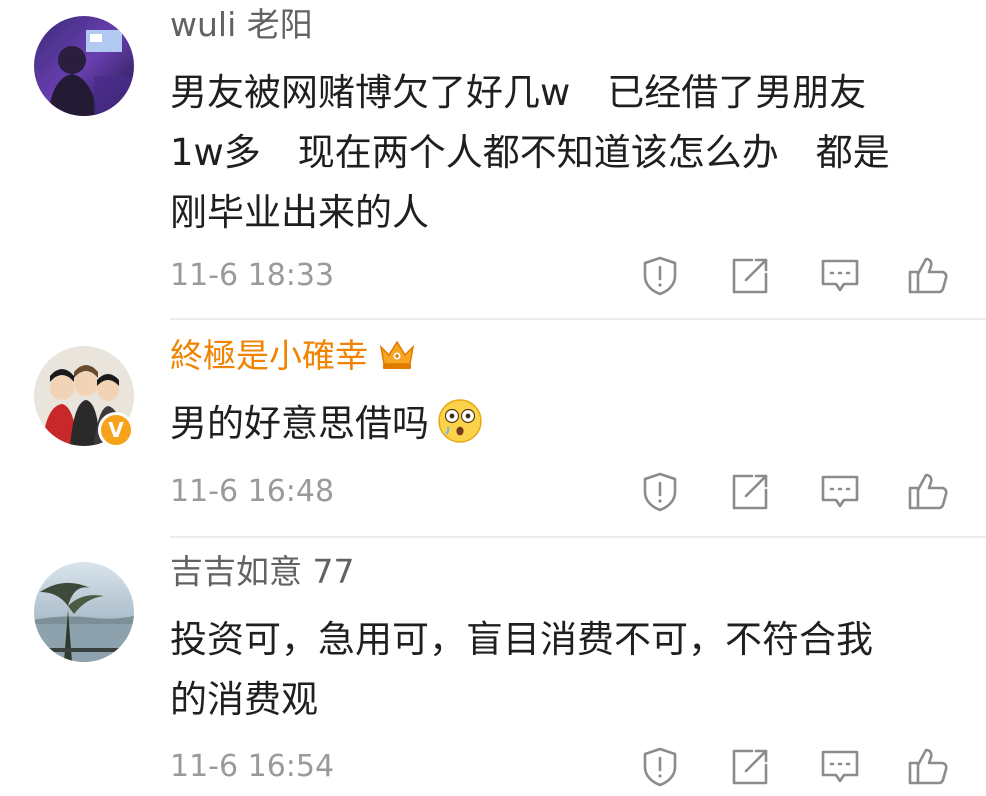 The width and height of the screenshot is (986, 796). Describe the element at coordinates (269, 355) in the screenshot. I see `username-text: 終極是小確幸` at that location.